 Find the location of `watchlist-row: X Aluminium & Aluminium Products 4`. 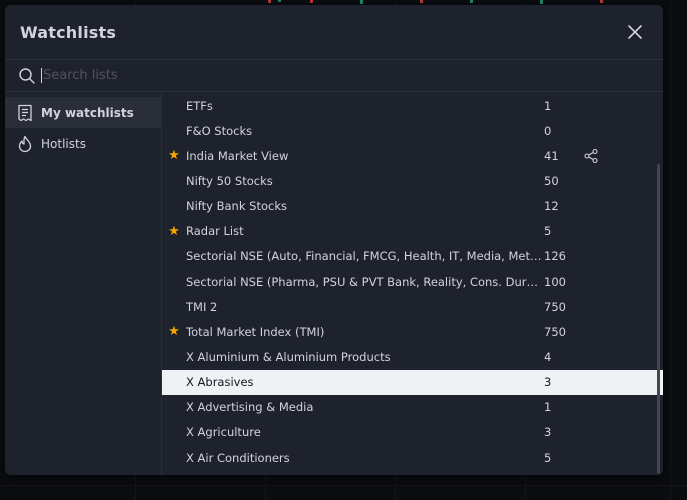

watchlist-row: X Aluminium & Aluminium Products 4 is located at coordinates (412, 356).